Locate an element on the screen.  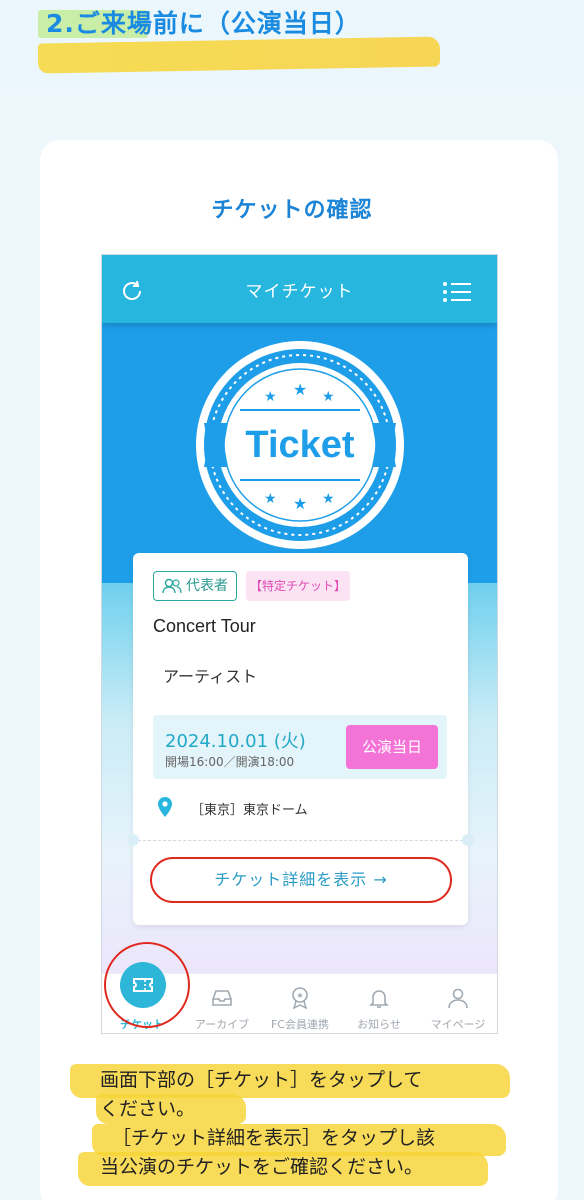
card-title: チケットの確認 is located at coordinates (292, 210).